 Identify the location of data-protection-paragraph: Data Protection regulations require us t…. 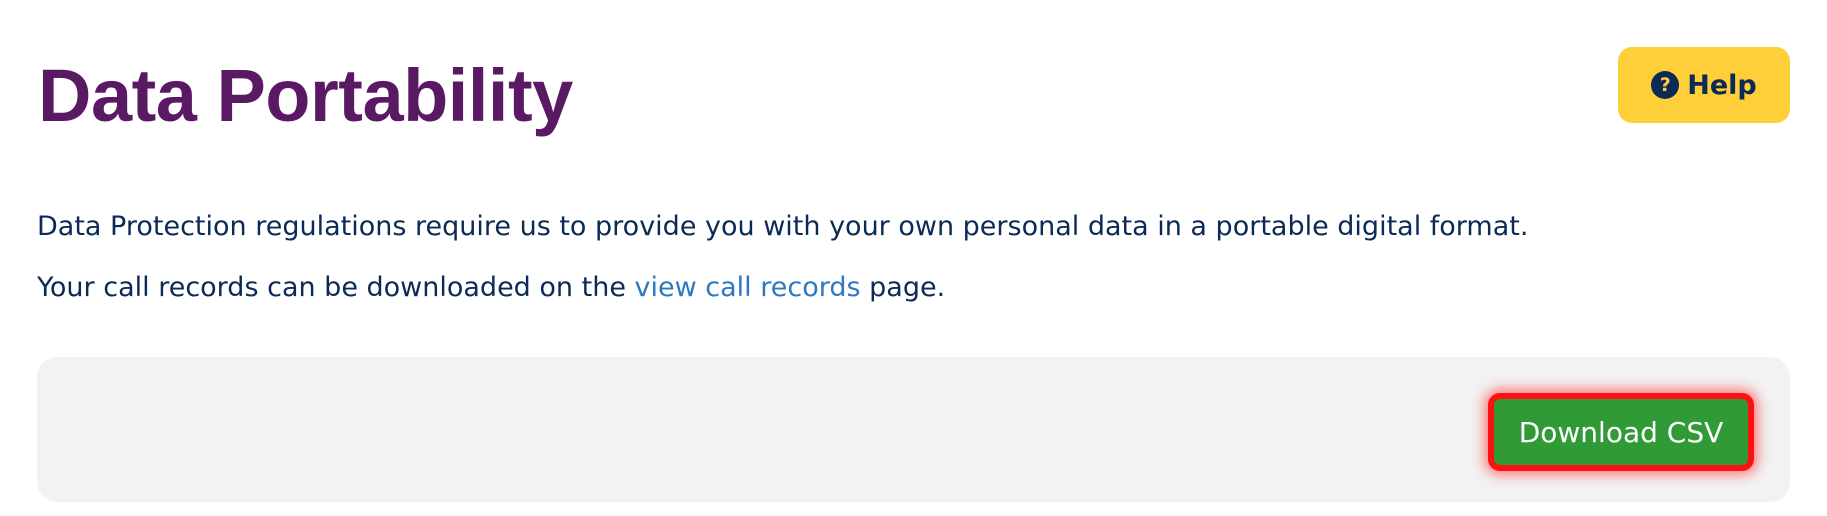
(783, 226).